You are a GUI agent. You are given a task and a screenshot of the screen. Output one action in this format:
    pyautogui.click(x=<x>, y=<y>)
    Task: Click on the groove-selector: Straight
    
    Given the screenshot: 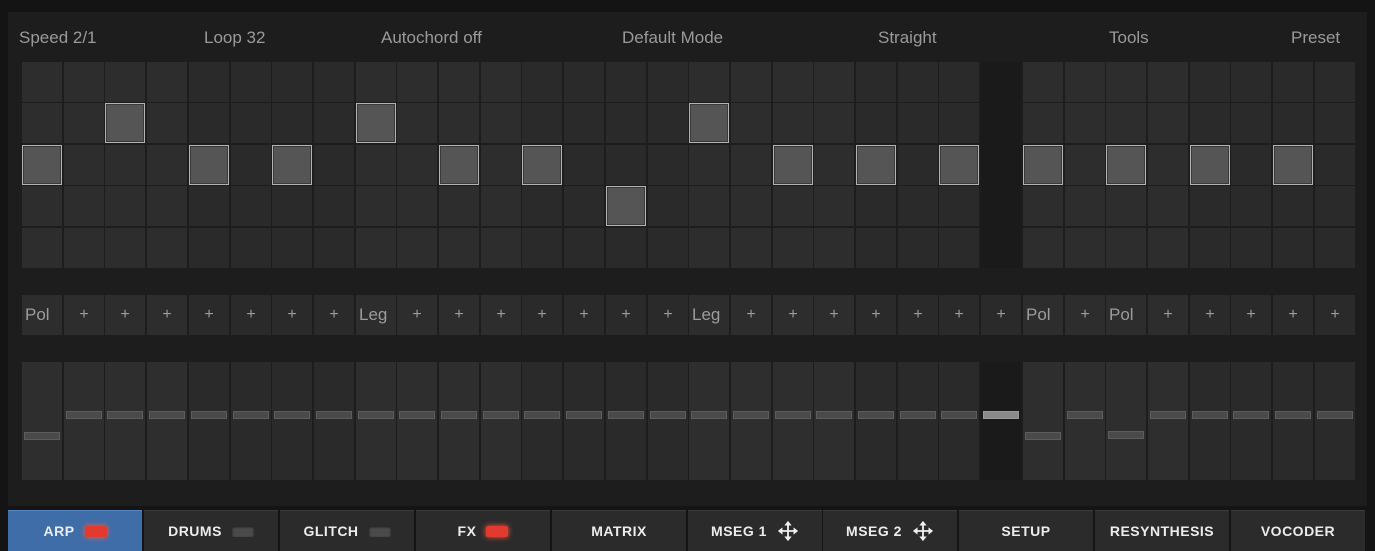 What is the action you would take?
    pyautogui.click(x=907, y=38)
    